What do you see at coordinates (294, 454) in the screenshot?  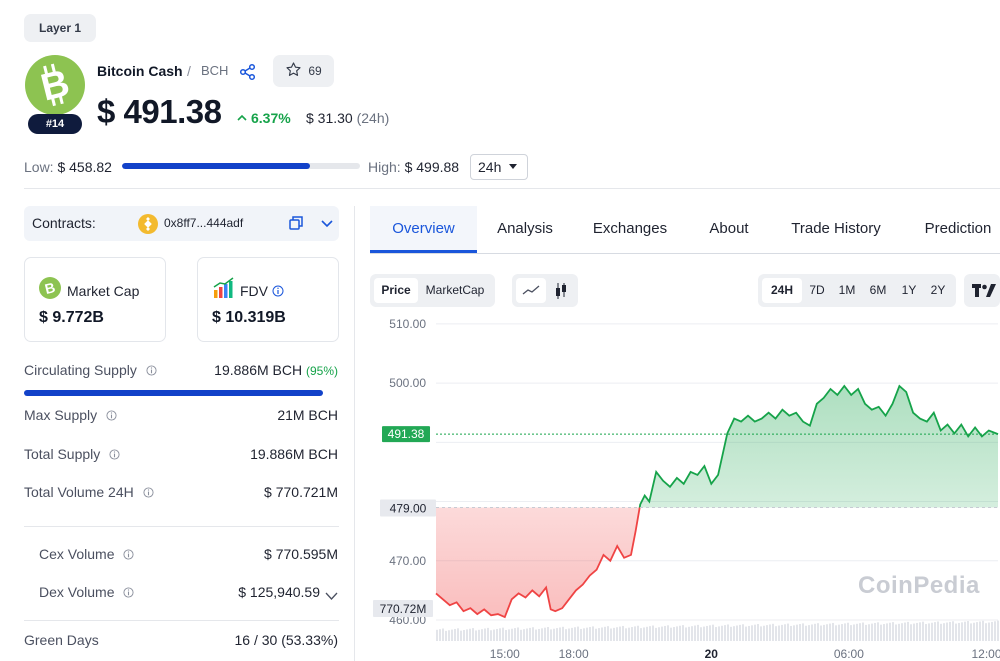 I see `total-supply-value: 19.886M BCH` at bounding box center [294, 454].